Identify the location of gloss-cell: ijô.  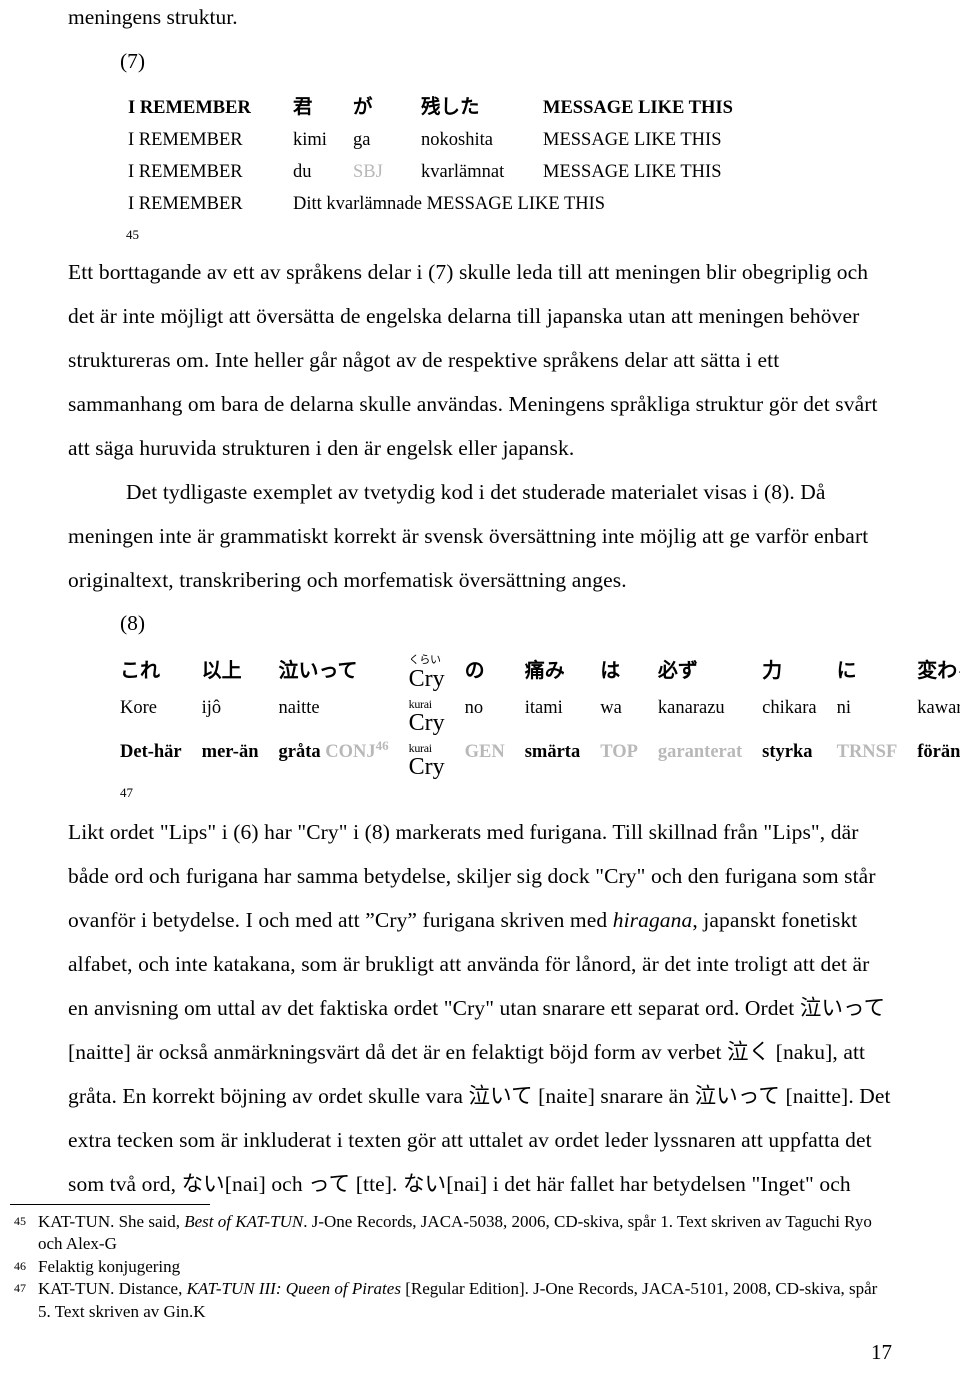
(240, 720).